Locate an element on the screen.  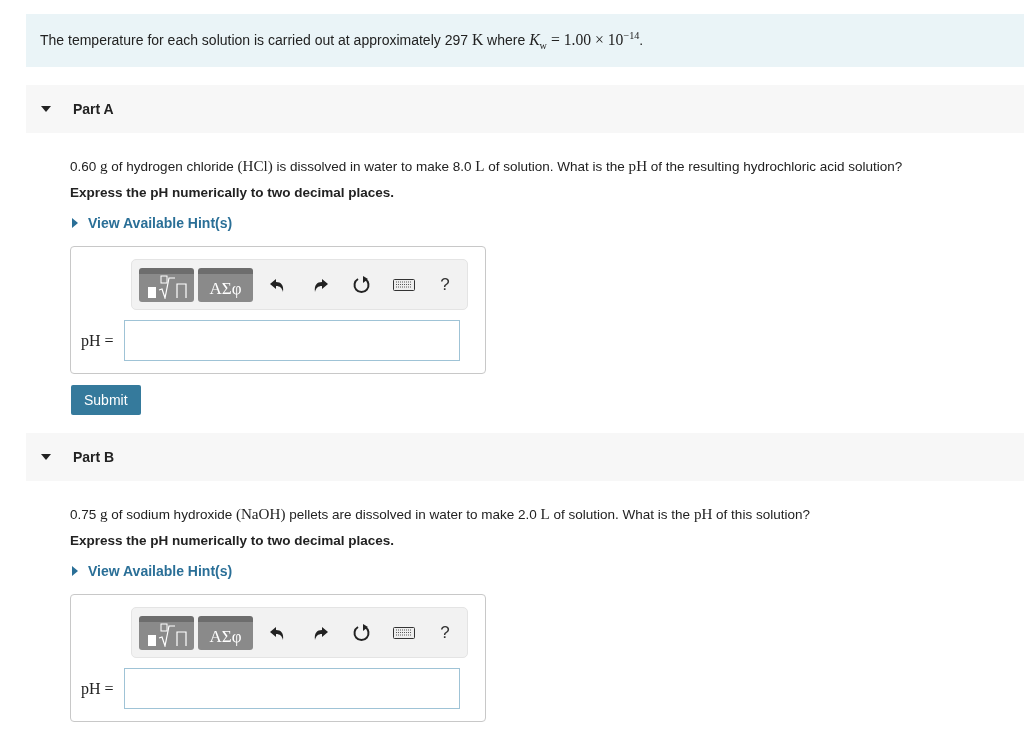
submit-button: Submit is located at coordinates (106, 400).